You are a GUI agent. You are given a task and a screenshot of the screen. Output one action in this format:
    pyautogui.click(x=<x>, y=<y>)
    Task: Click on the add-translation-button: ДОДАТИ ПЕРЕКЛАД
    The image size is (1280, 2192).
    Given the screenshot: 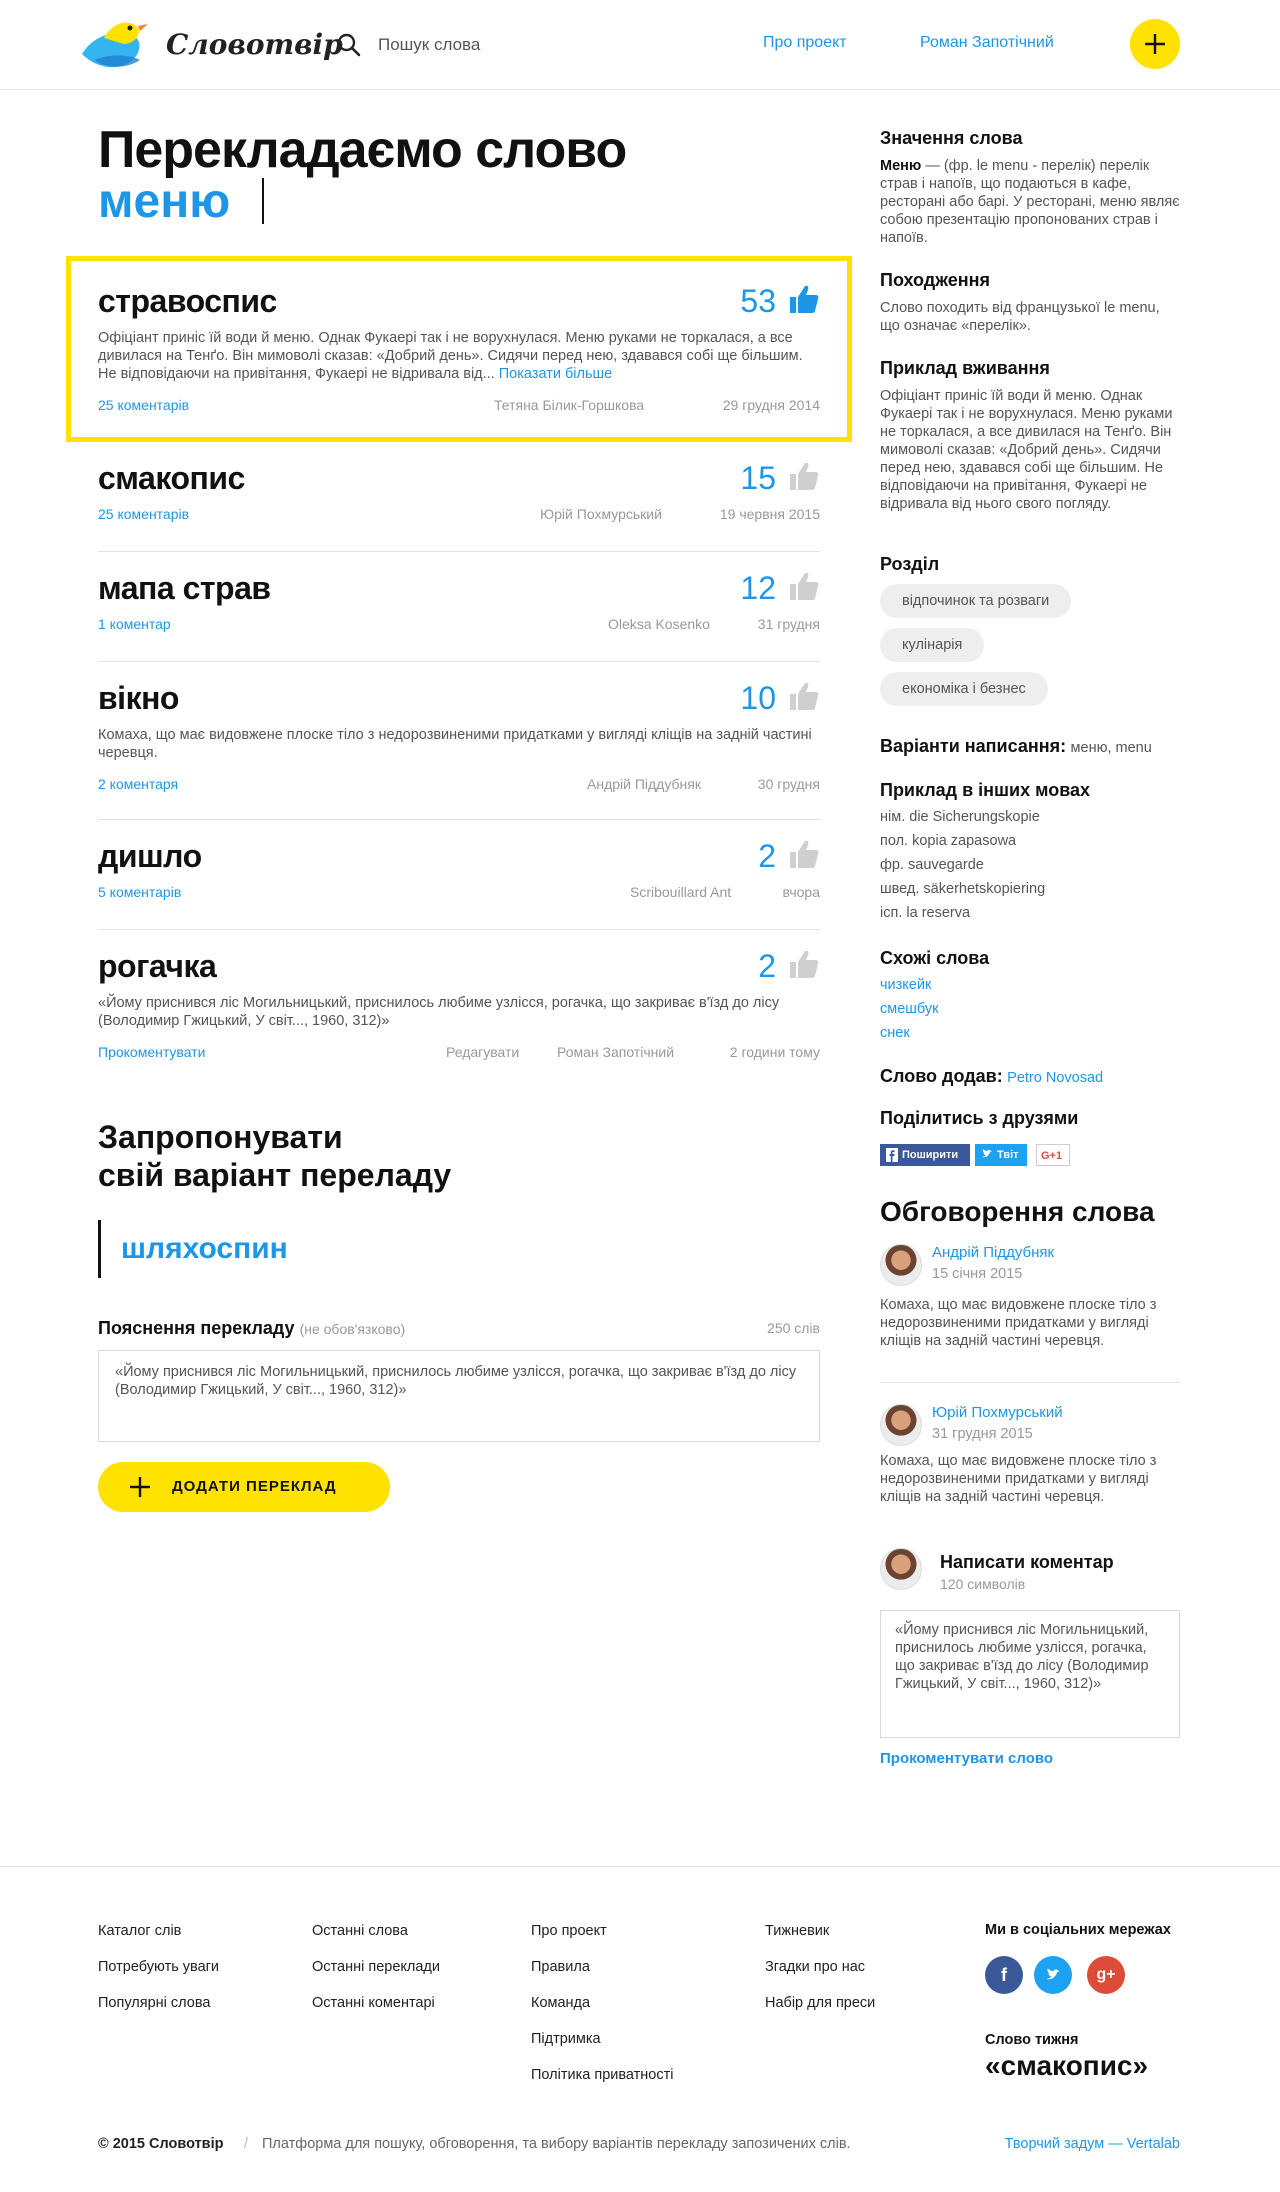 What is the action you would take?
    pyautogui.click(x=244, y=1487)
    